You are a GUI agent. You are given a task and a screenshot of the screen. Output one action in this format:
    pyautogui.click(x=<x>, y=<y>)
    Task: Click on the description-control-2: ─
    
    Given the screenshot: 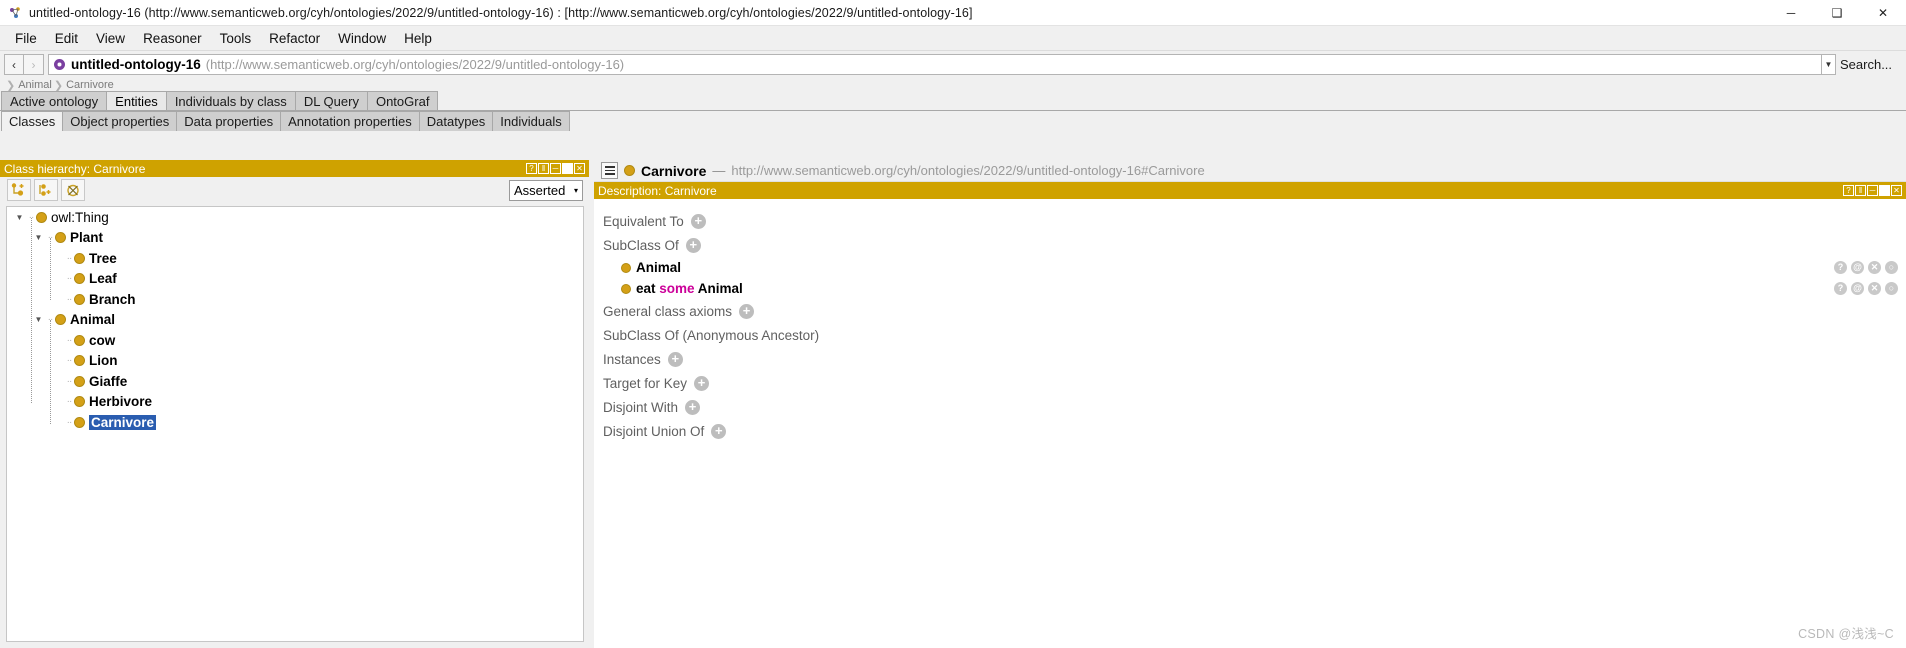 What is the action you would take?
    pyautogui.click(x=1872, y=190)
    